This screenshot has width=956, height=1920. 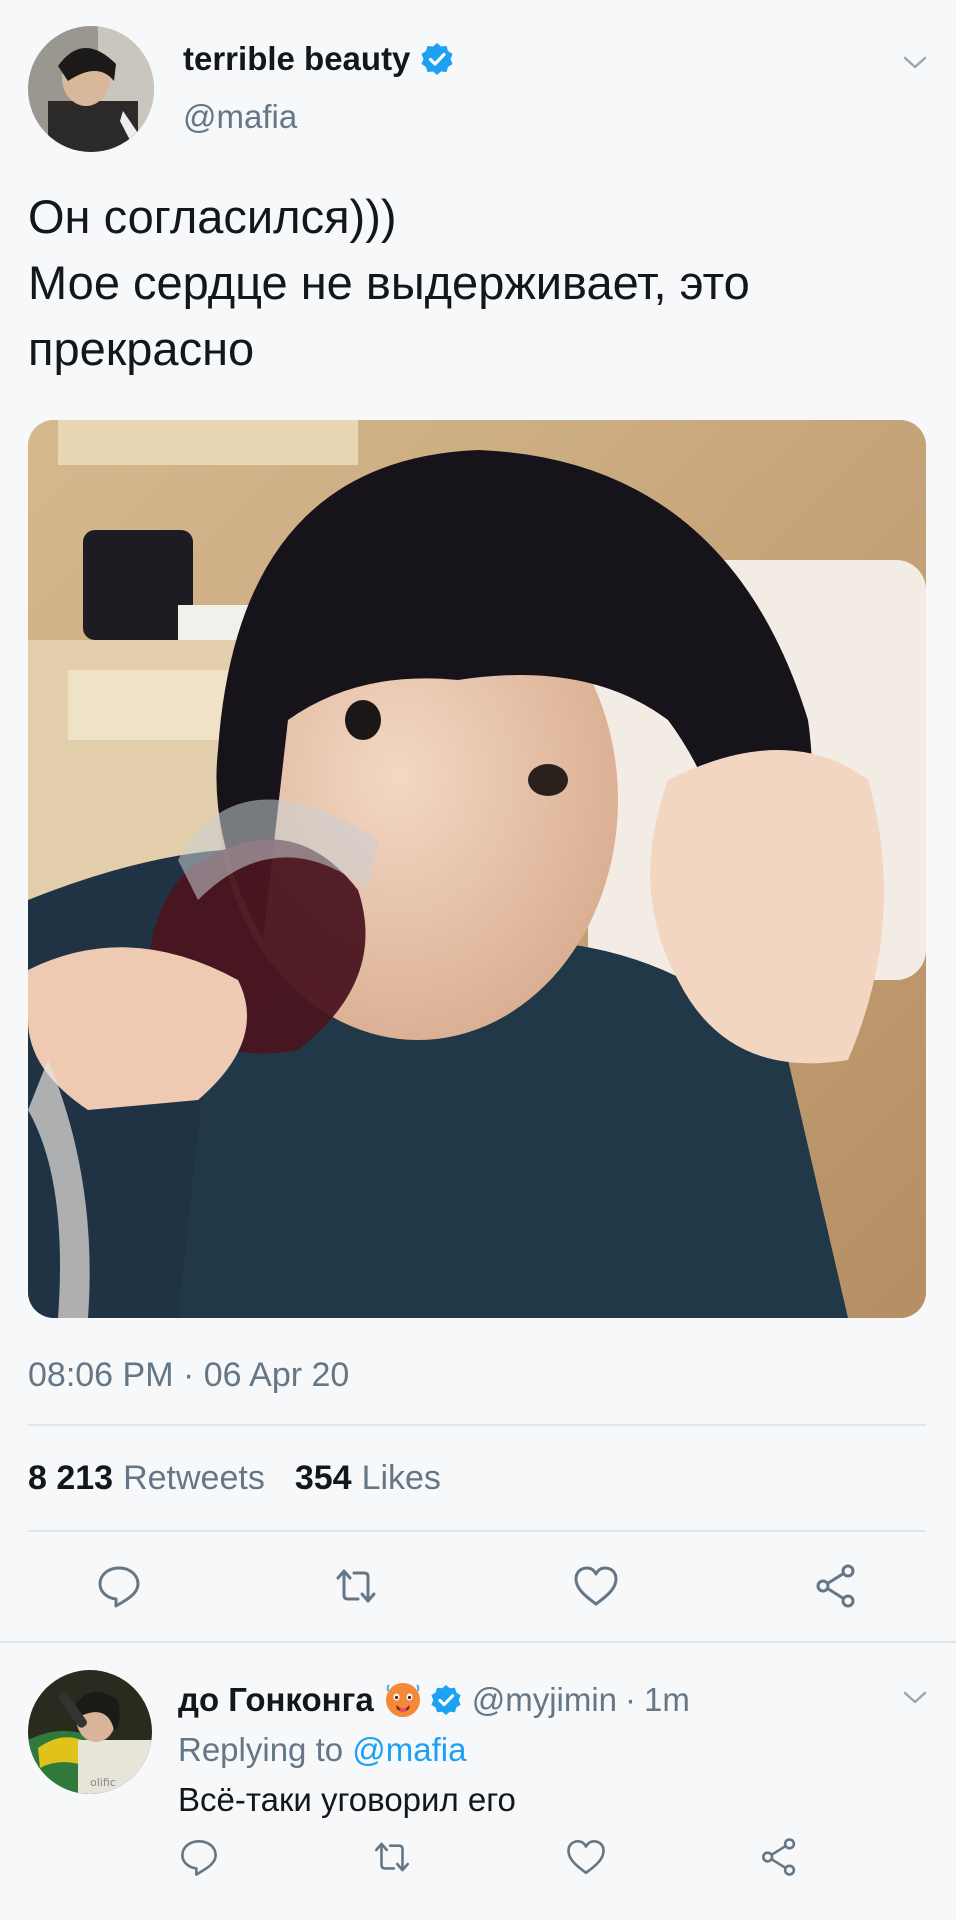 I want to click on replying-to: Replying to @mafia, so click(x=322, y=1750).